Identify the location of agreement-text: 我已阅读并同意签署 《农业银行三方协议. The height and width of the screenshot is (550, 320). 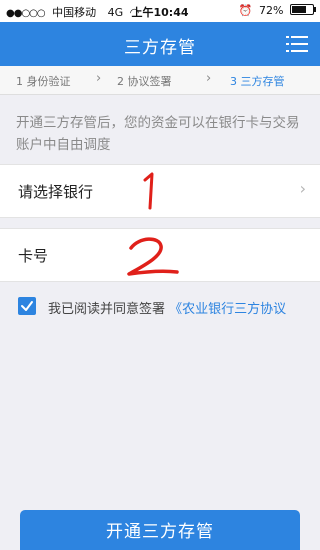
(167, 307).